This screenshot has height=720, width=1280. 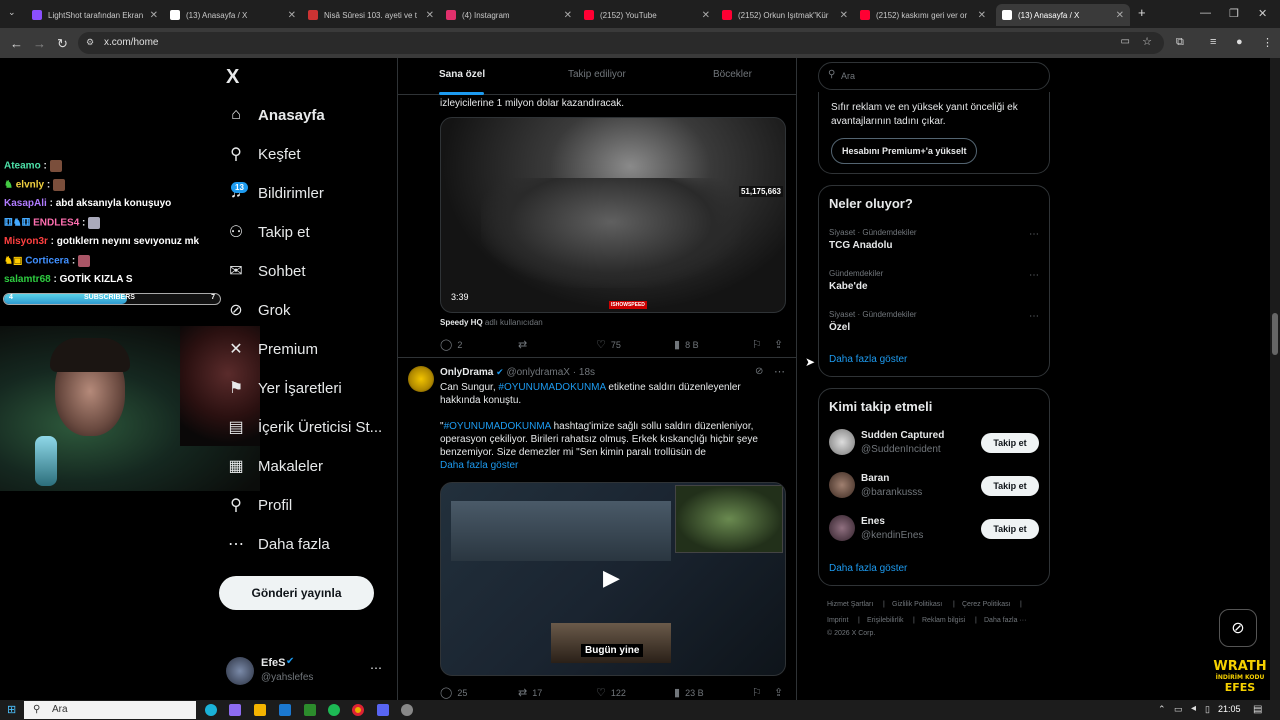 I want to click on browser-tab: (2152) kaskımı geri ver or ✕, so click(x=923, y=15).